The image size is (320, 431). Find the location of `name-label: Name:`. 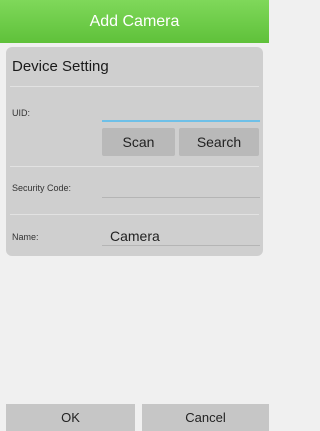

name-label: Name: is located at coordinates (25, 237).